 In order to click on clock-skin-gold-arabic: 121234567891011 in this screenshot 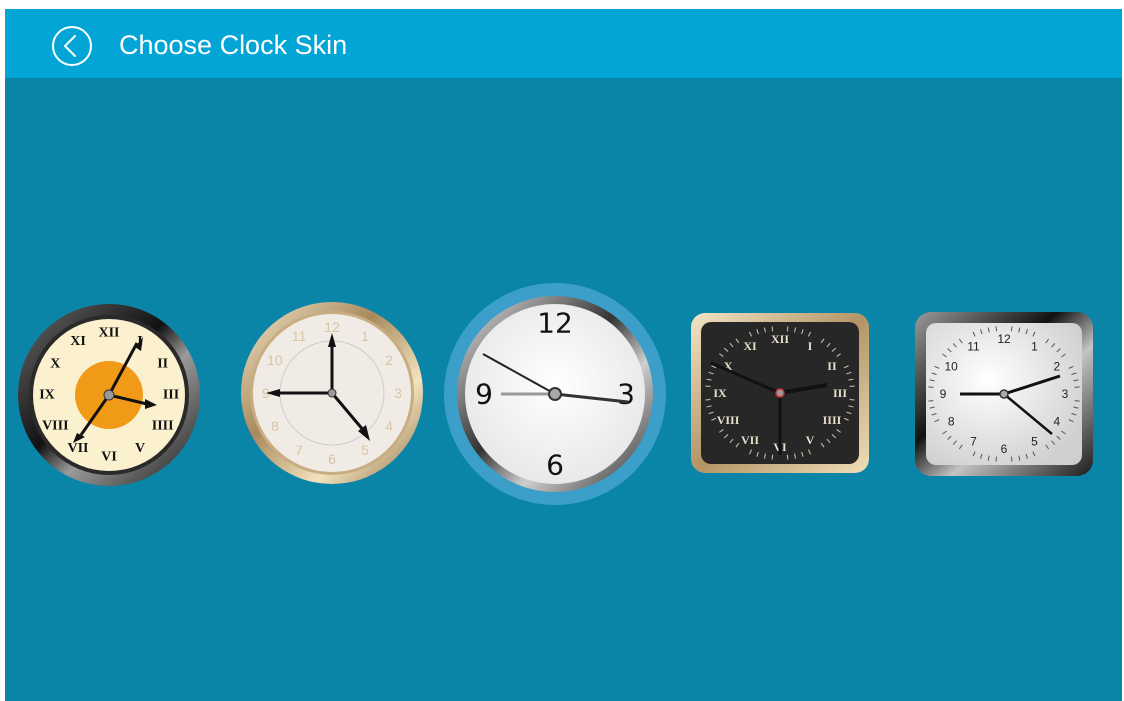, I will do `click(332, 393)`.